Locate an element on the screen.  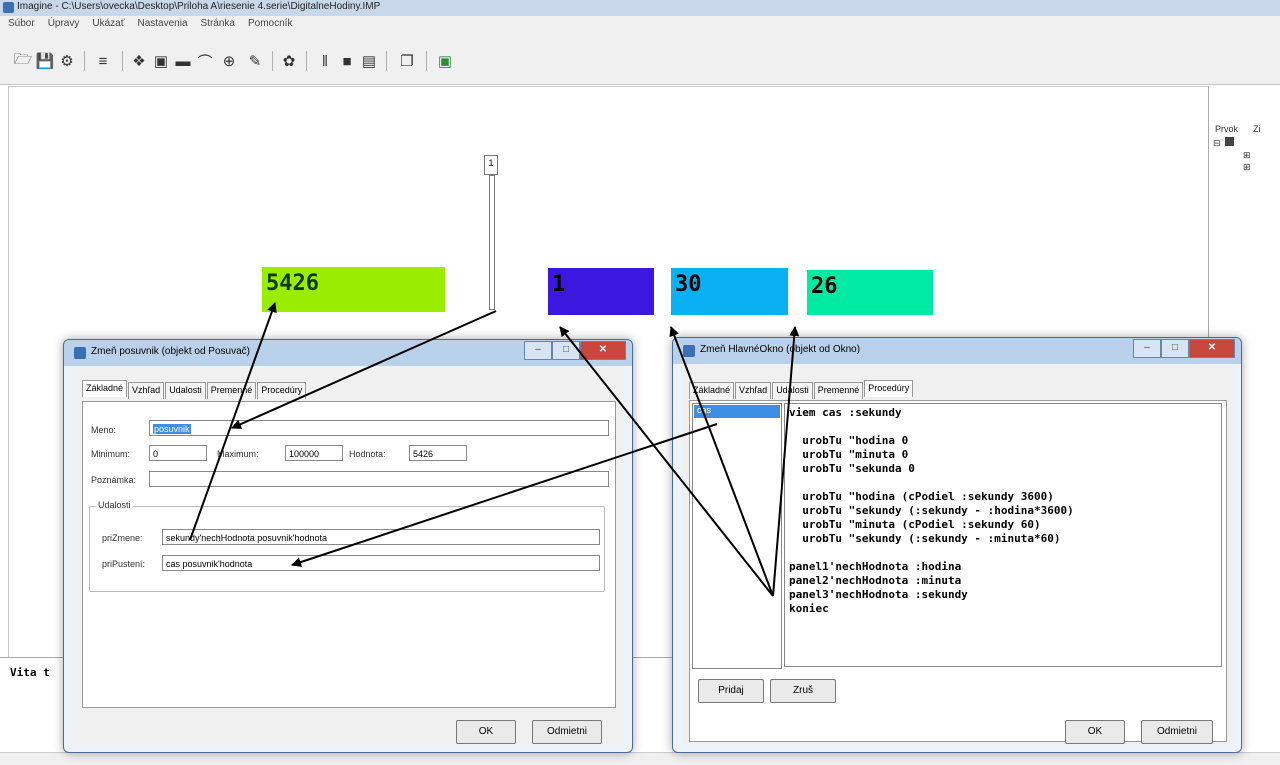
poznamka-label: Poznámka: is located at coordinates (114, 480).